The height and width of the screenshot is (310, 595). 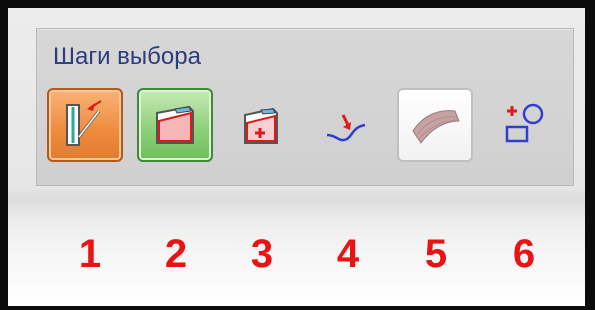 What do you see at coordinates (346, 128) in the screenshot?
I see `select-curve-icon` at bounding box center [346, 128].